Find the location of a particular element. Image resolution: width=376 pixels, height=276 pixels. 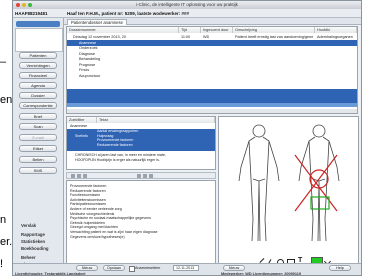

sub-item: Reducerende factoren is located at coordinates (117, 145).